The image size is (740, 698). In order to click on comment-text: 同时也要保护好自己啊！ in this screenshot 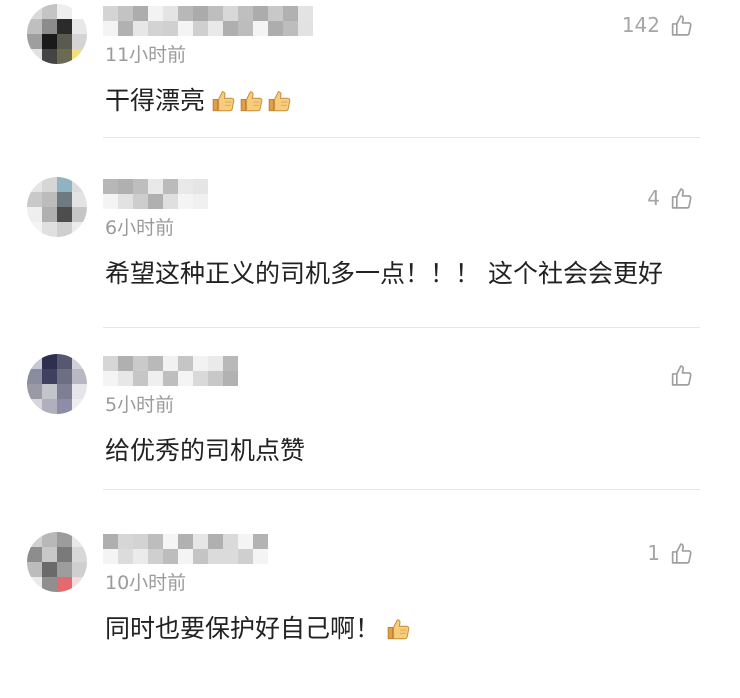, I will do `click(259, 629)`.